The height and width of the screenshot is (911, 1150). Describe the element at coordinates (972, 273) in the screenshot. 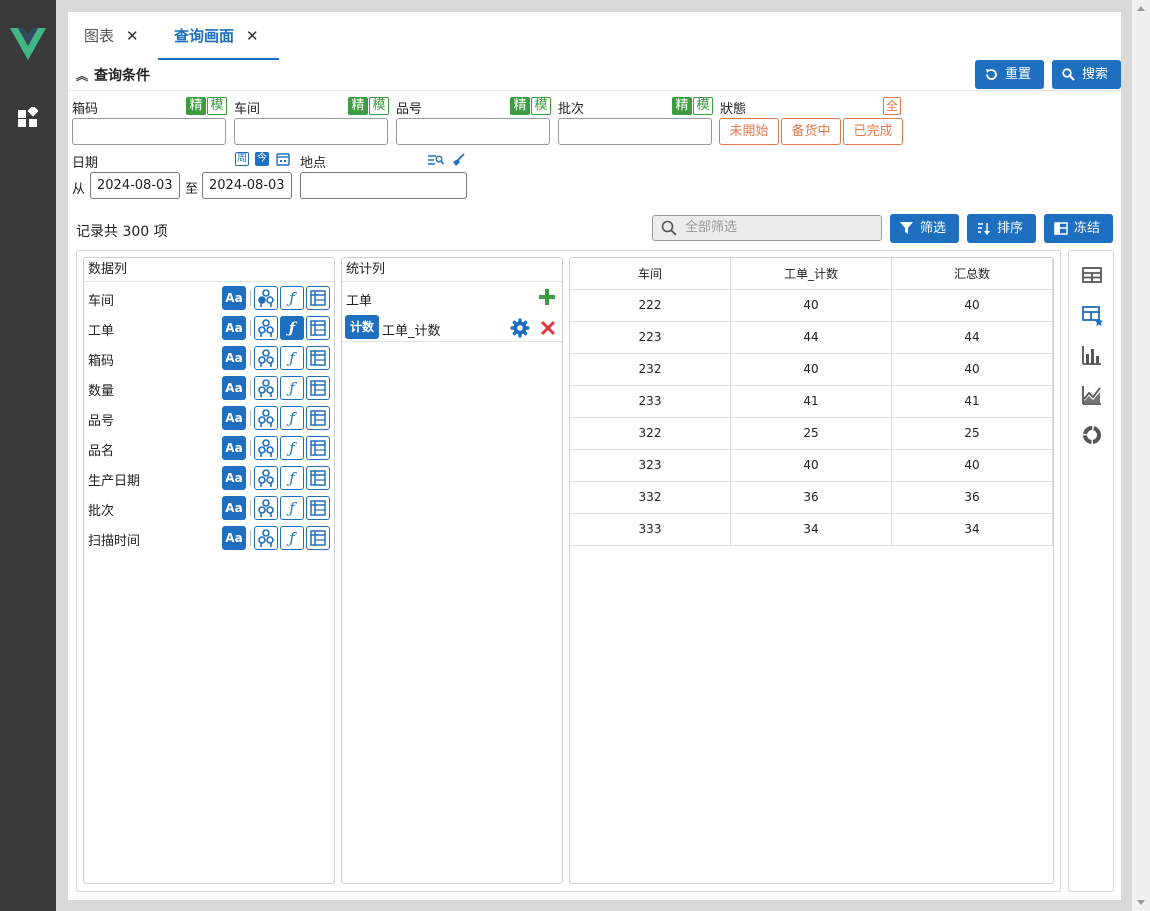

I see `column-header-total: 汇总数` at that location.